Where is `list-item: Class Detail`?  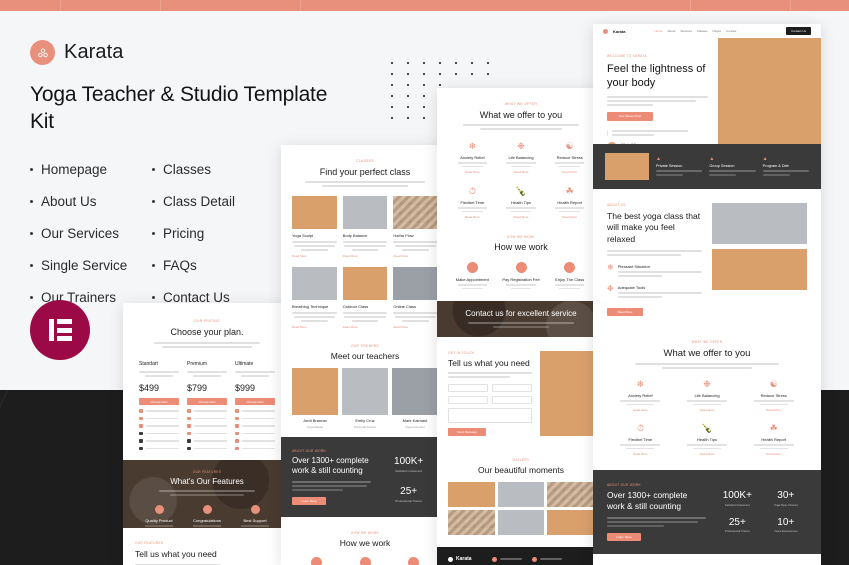 list-item: Class Detail is located at coordinates (213, 201).